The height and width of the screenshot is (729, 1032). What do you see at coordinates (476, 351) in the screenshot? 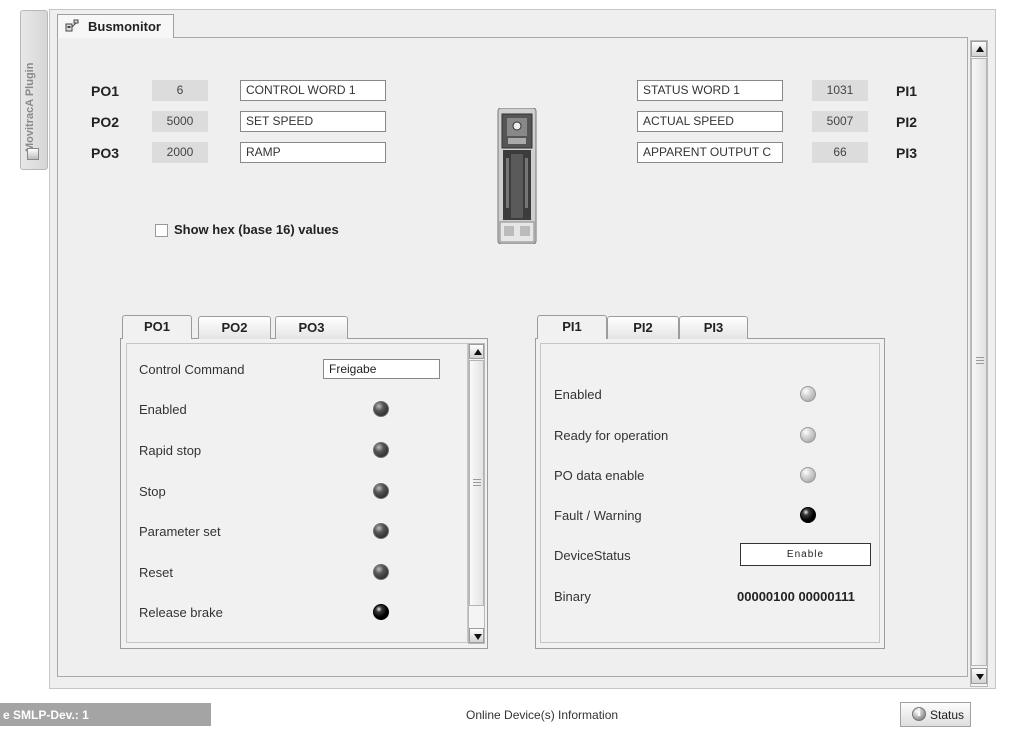
I see `po-scroll-up-button` at bounding box center [476, 351].